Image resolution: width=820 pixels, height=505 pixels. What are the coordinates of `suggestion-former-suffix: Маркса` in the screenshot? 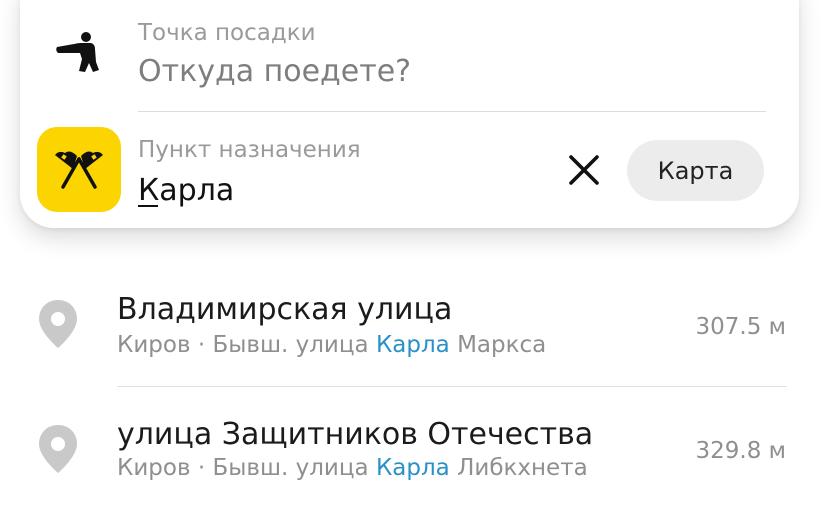 It's located at (502, 345).